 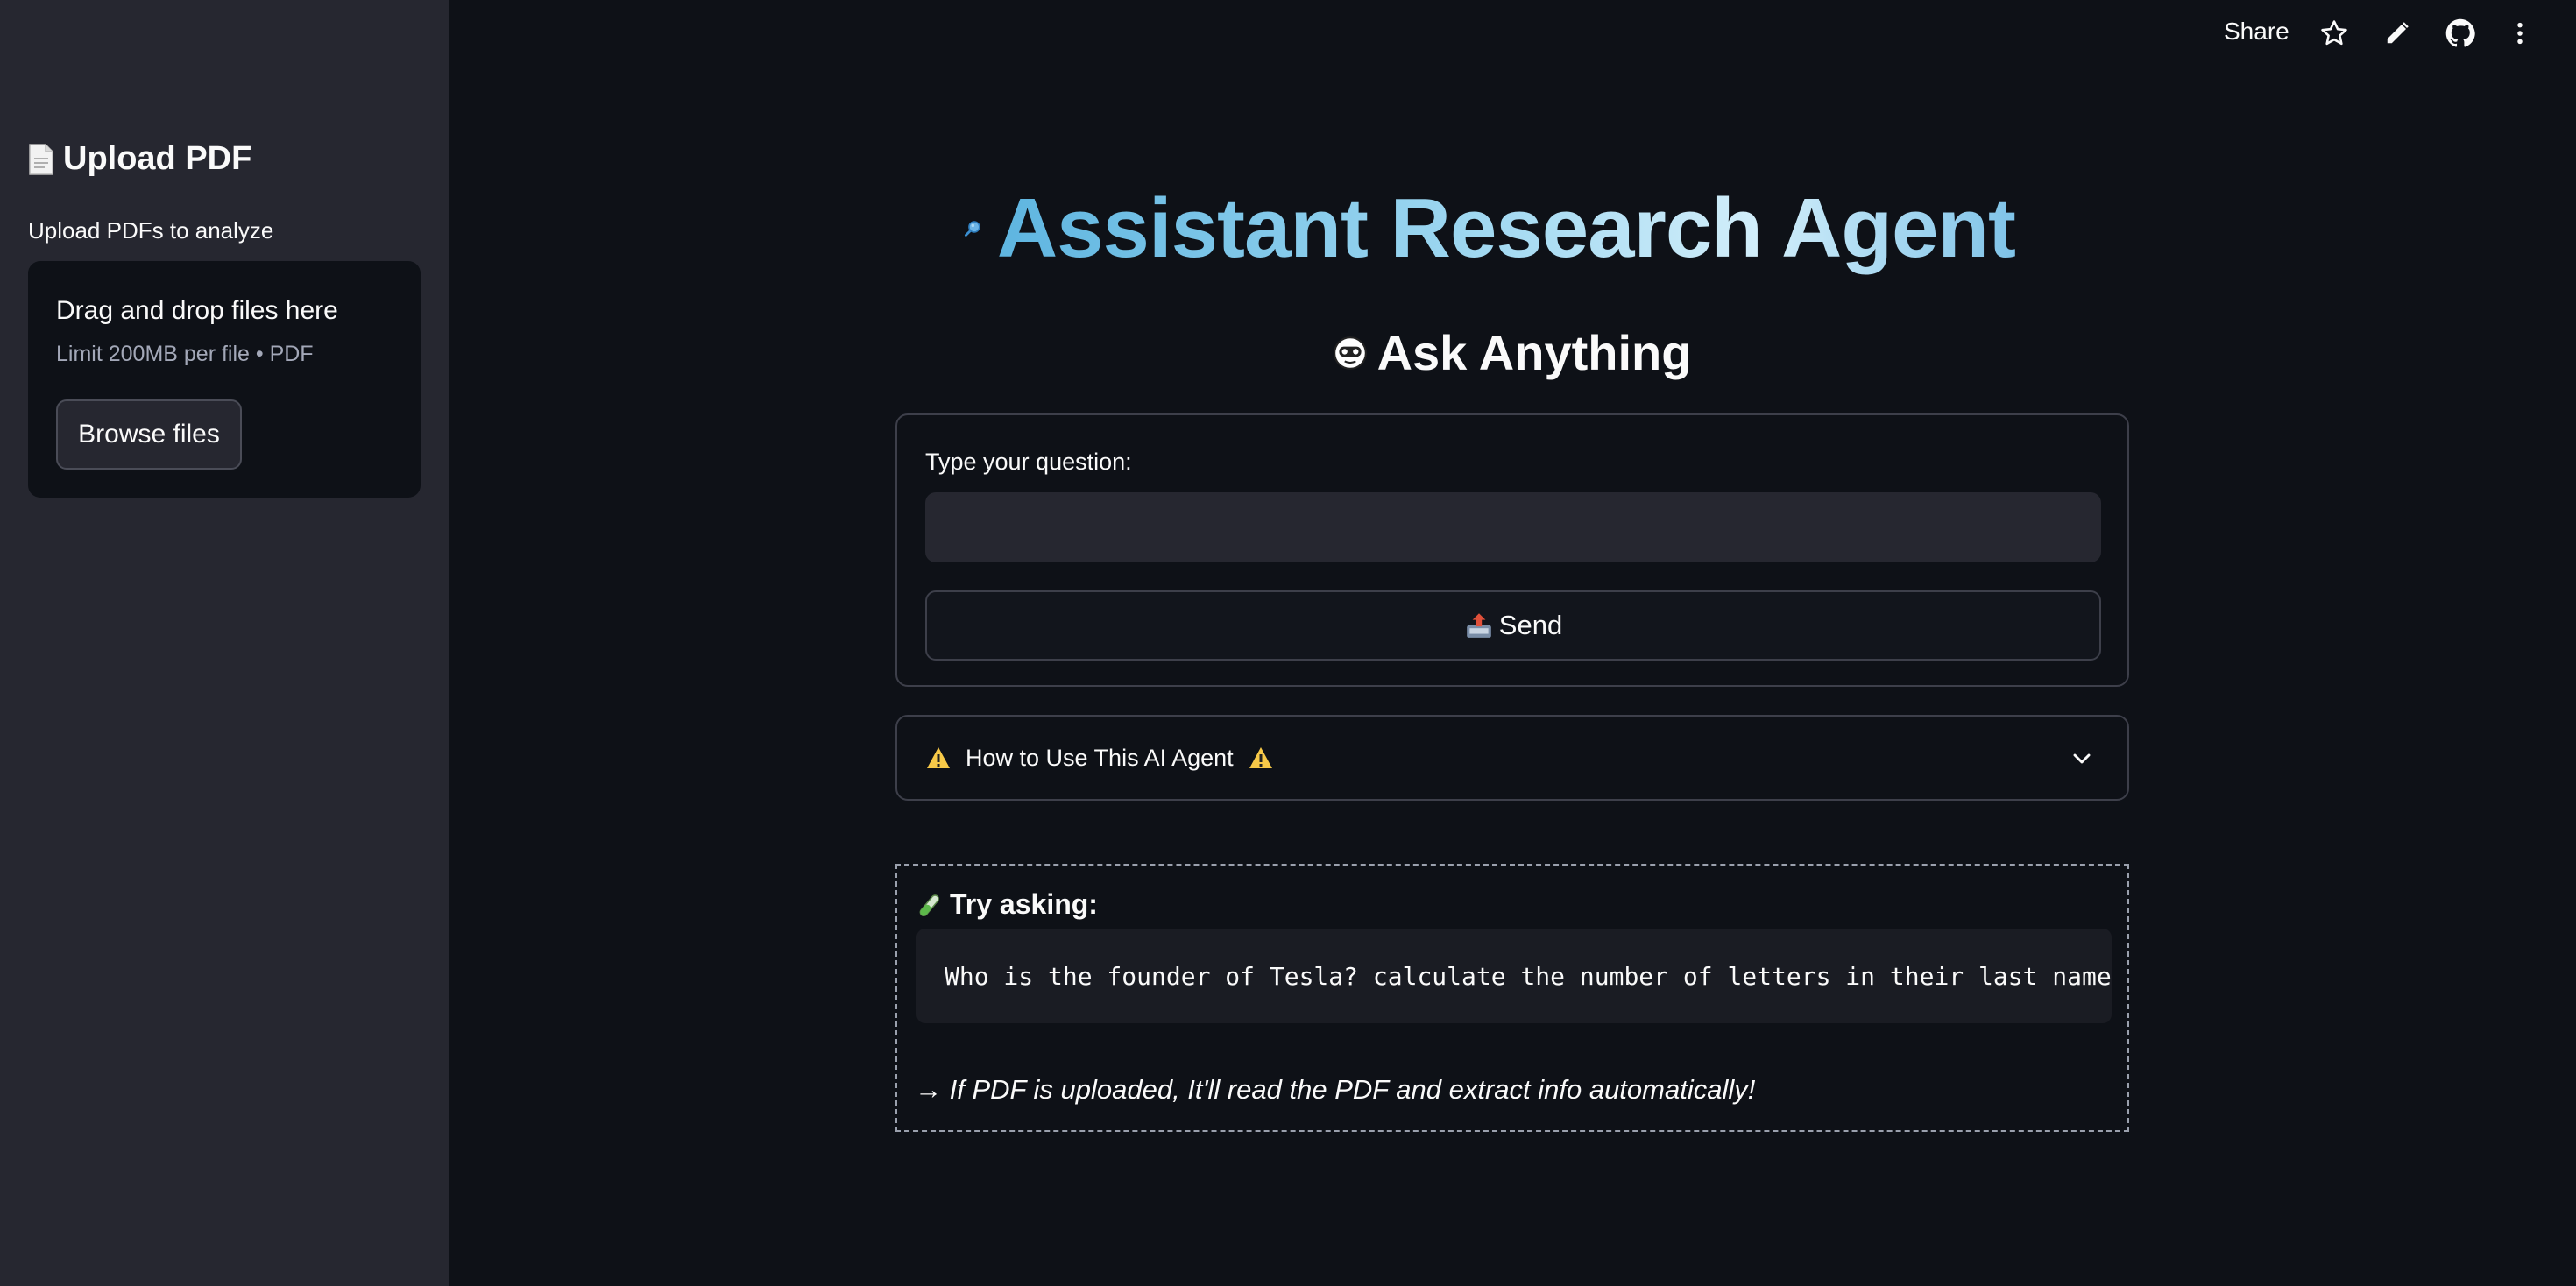 What do you see at coordinates (157, 158) in the screenshot?
I see `sidebar-title-text: Upload PDF` at bounding box center [157, 158].